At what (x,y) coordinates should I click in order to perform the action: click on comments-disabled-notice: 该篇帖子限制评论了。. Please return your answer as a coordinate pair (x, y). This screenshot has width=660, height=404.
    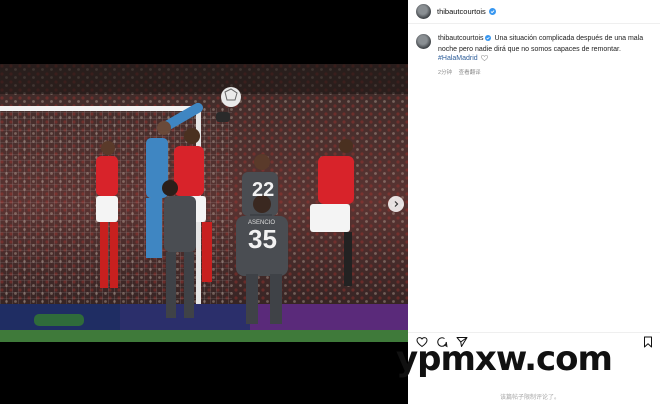
    Looking at the image, I should click on (530, 398).